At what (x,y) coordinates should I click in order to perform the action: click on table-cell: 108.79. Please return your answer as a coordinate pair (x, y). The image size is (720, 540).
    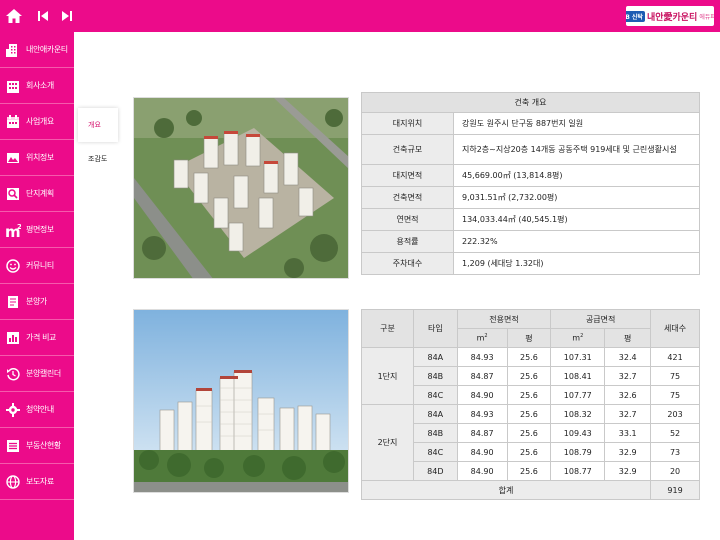
    Looking at the image, I should click on (578, 452).